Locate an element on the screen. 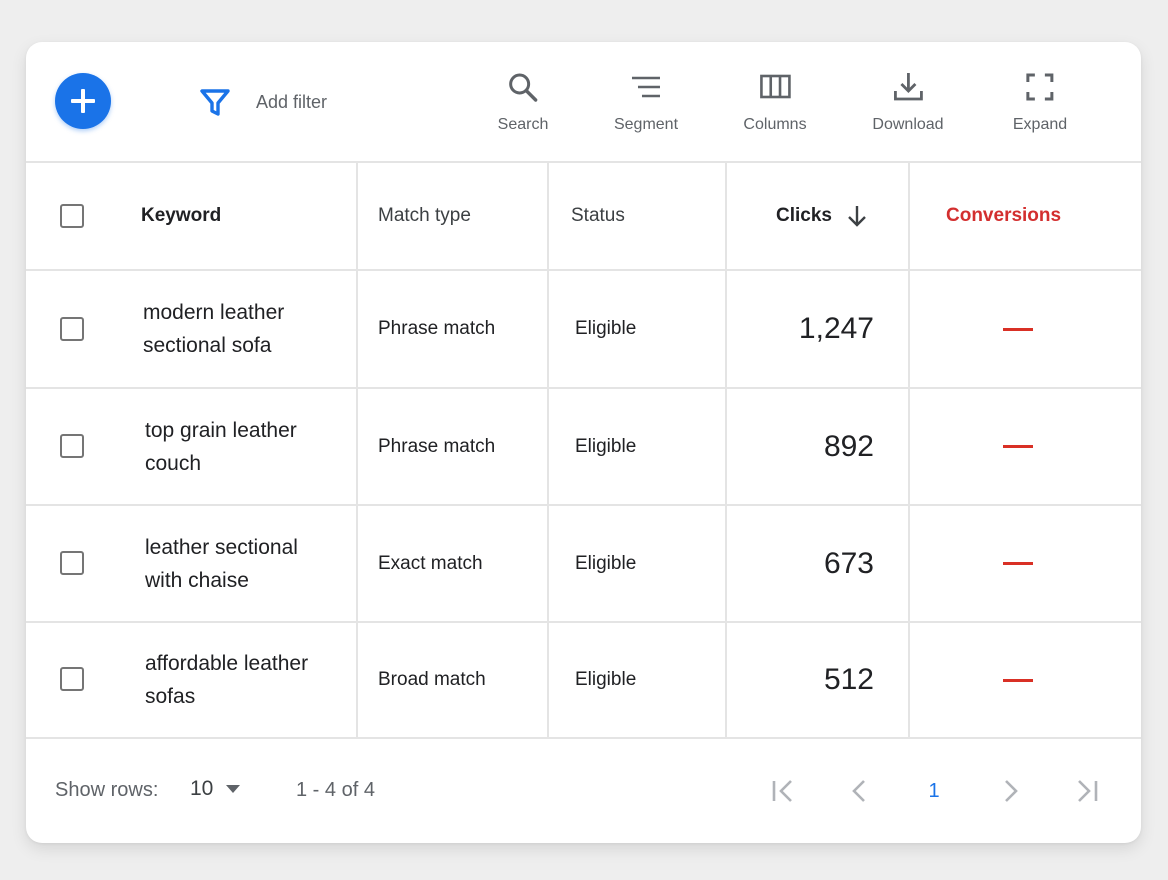 This screenshot has height=880, width=1168. previous-page-button is located at coordinates (860, 791).